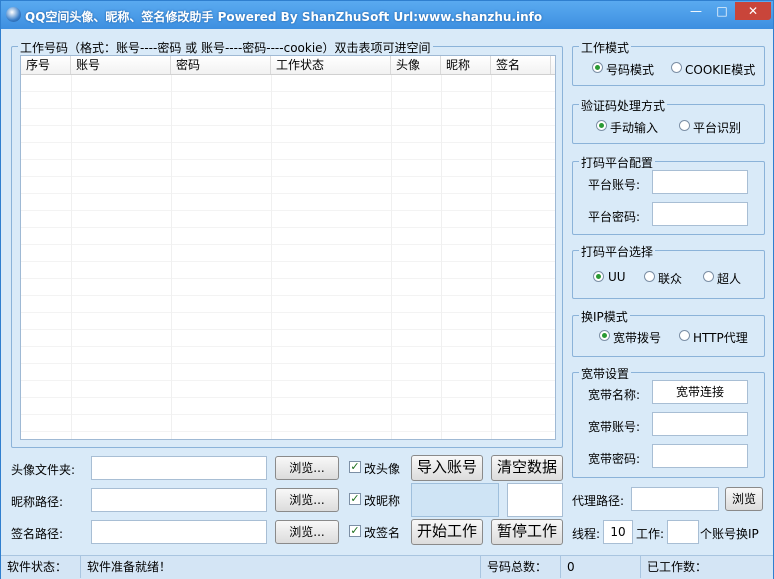 The image size is (774, 579). Describe the element at coordinates (700, 214) in the screenshot. I see `platform-password-input` at that location.